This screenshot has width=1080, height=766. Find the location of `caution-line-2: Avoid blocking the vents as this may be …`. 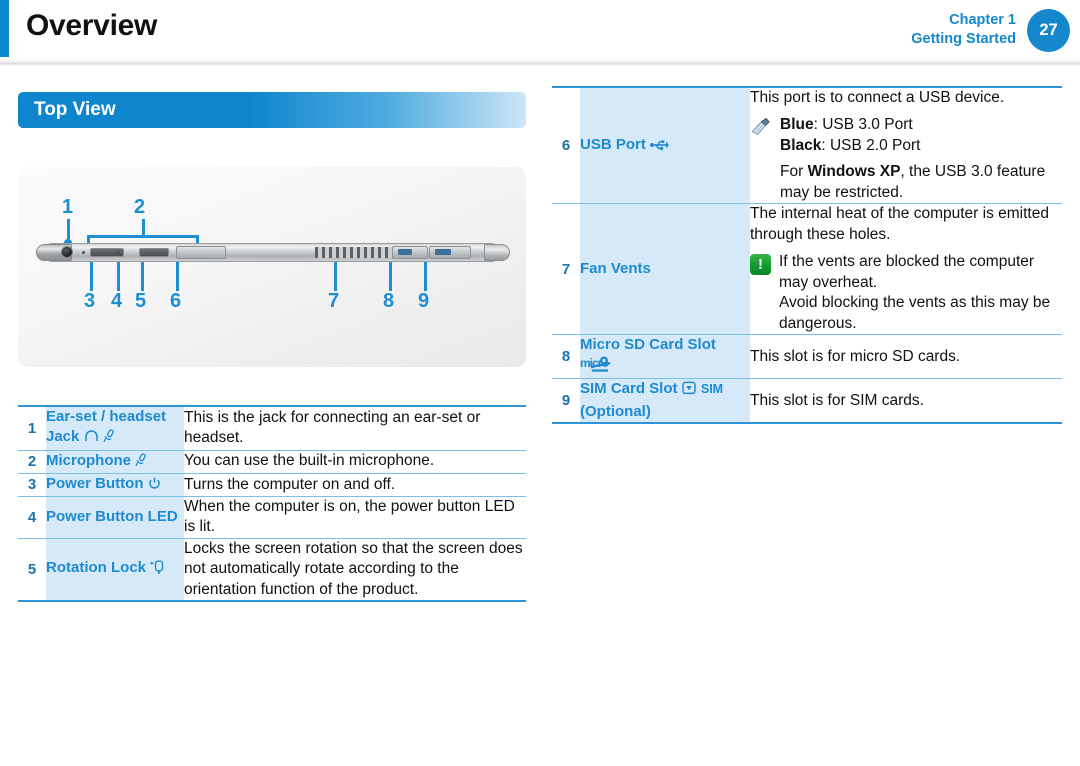

caution-line-2: Avoid blocking the vents as this may be … is located at coordinates (915, 313).